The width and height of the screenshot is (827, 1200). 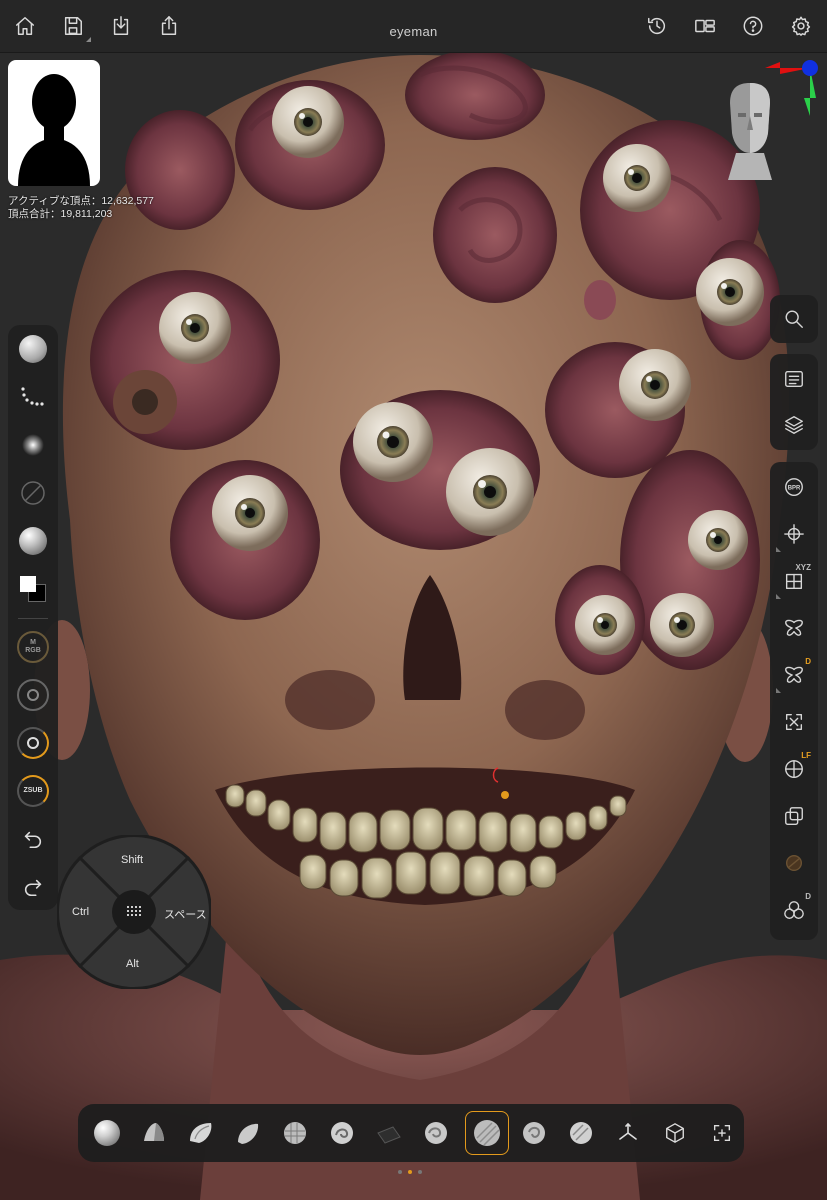 I want to click on modifier-wheel: Shift Ctrl スペース Alt, so click(x=134, y=912).